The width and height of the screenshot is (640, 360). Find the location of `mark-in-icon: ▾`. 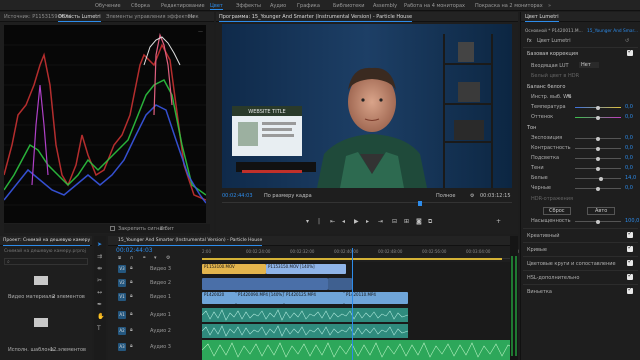

mark-in-icon: ▾ is located at coordinates (307, 221).